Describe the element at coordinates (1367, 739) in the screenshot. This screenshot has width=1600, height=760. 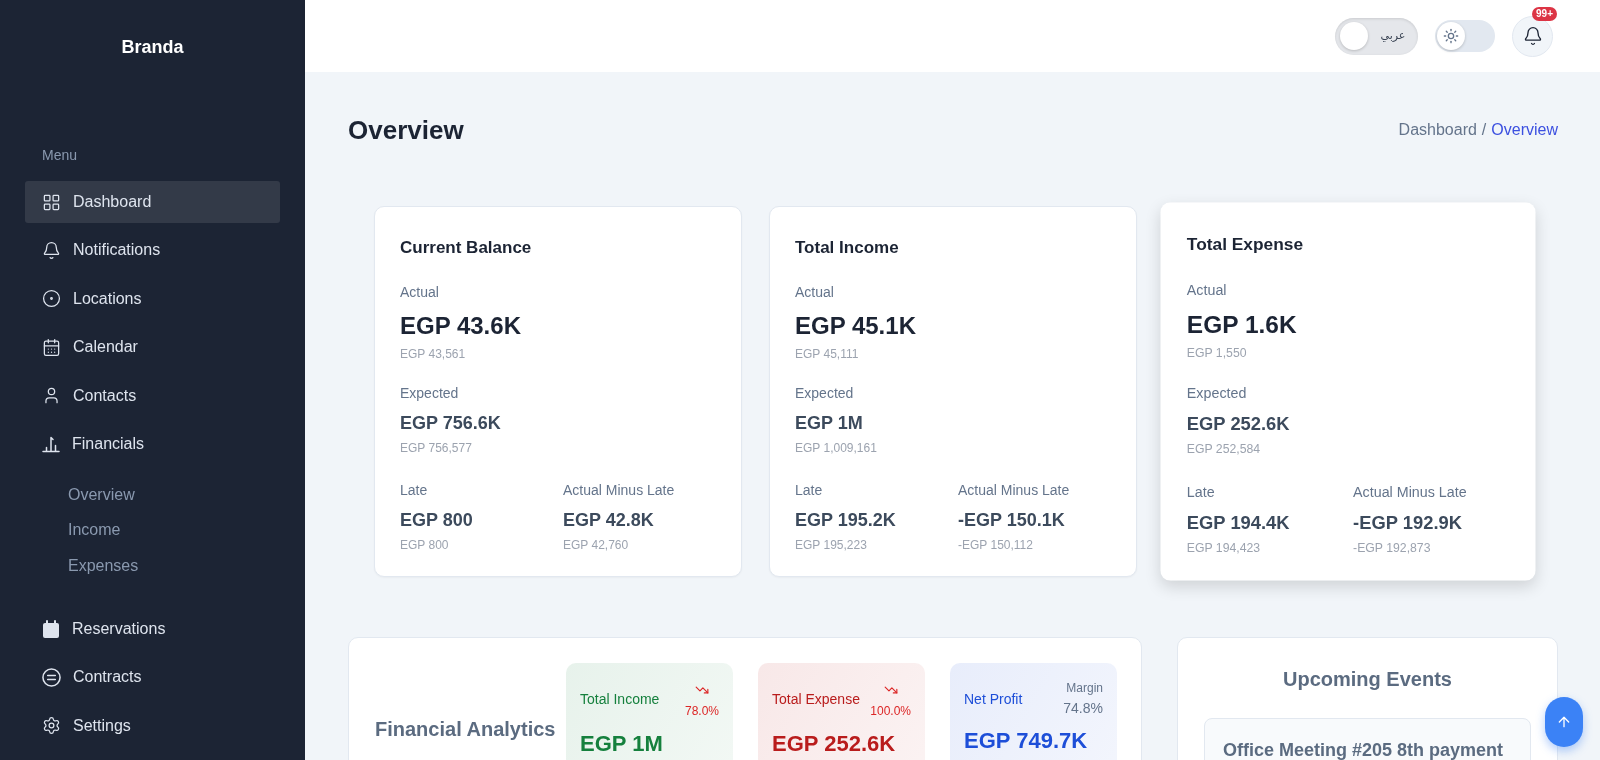
I see `event-item: Office Meeting #205 8th payment` at that location.